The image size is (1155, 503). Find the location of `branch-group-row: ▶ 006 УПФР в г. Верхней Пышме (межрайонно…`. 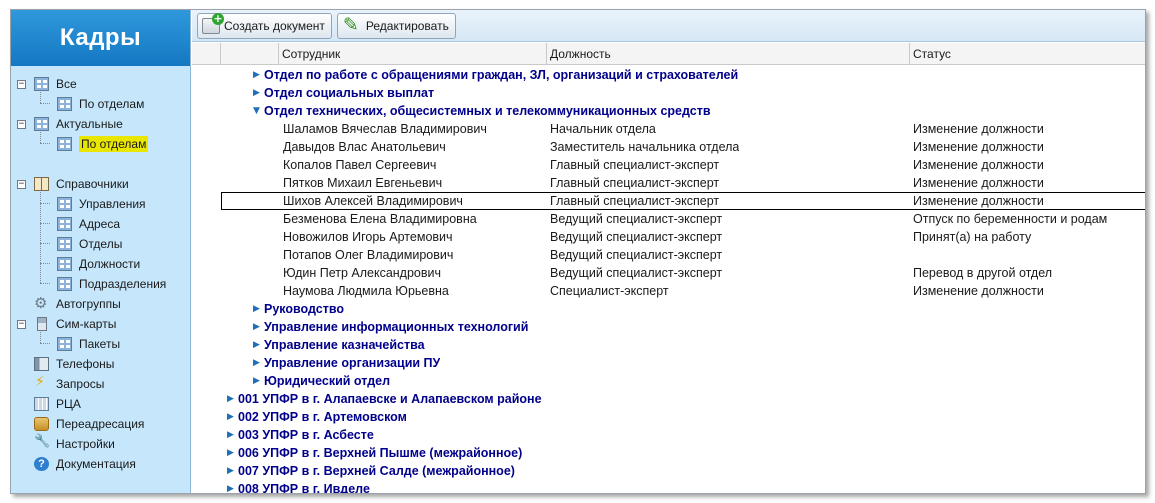

branch-group-row: ▶ 006 УПФР в г. Верхней Пышме (межрайонно… is located at coordinates (668, 453).